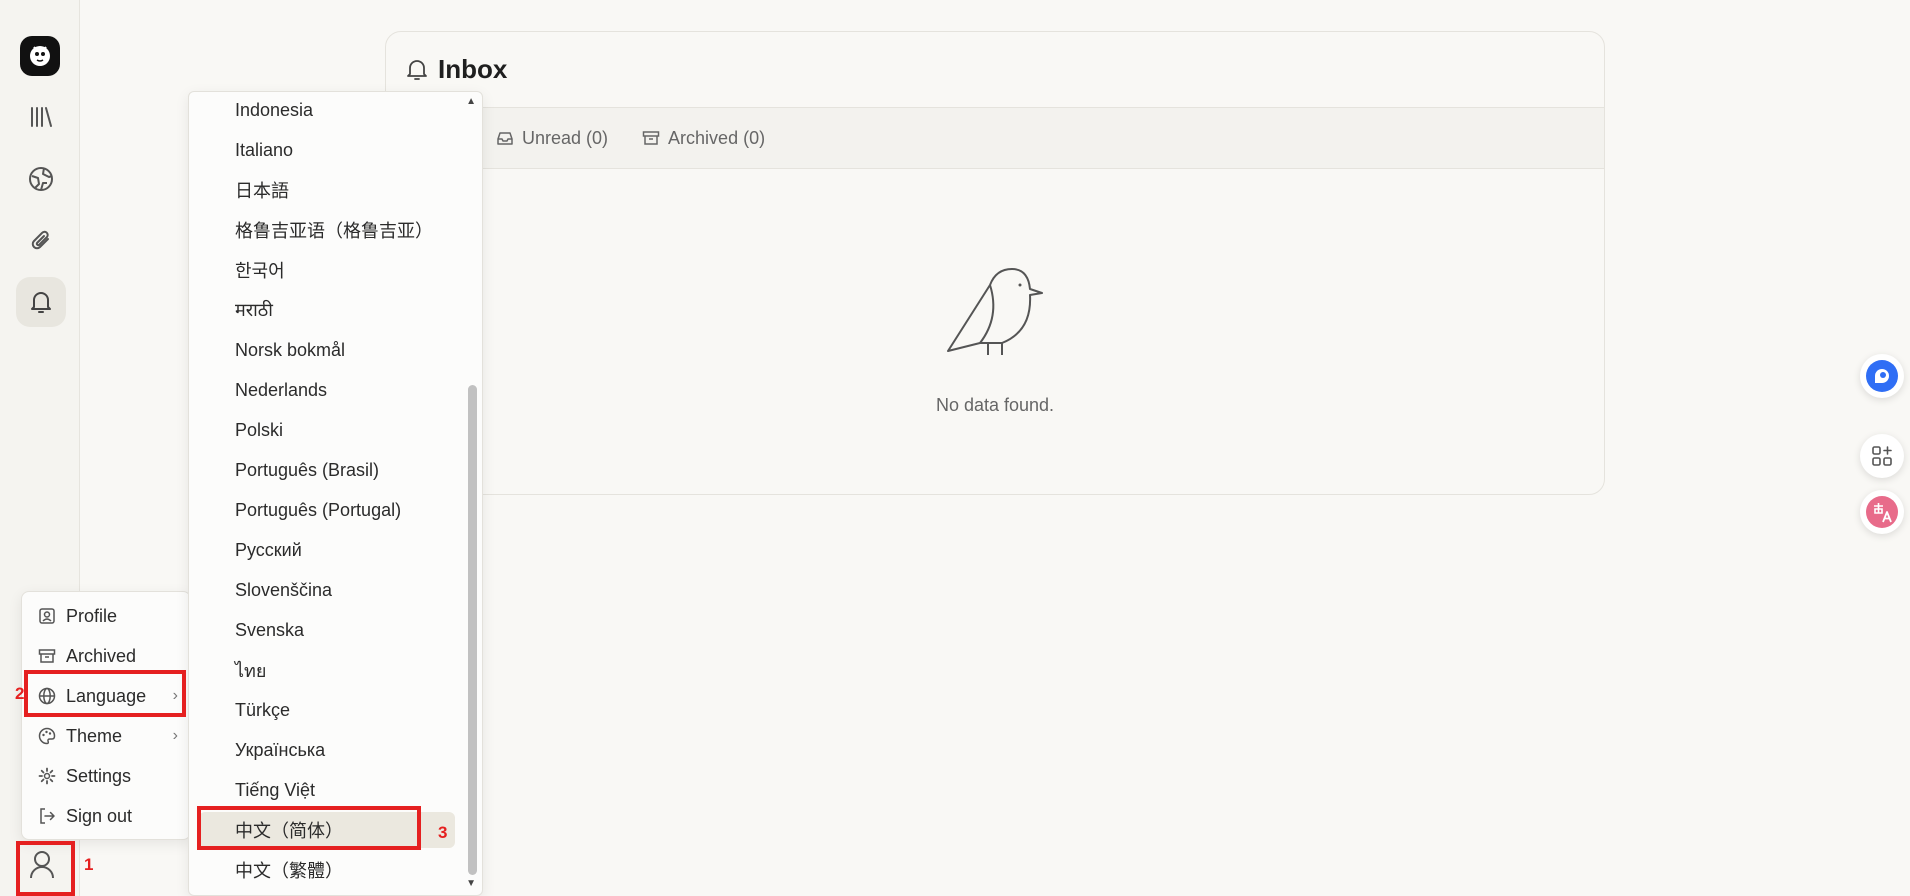 This screenshot has width=1910, height=896. What do you see at coordinates (443, 832) in the screenshot?
I see `annotation-label-3: 3` at bounding box center [443, 832].